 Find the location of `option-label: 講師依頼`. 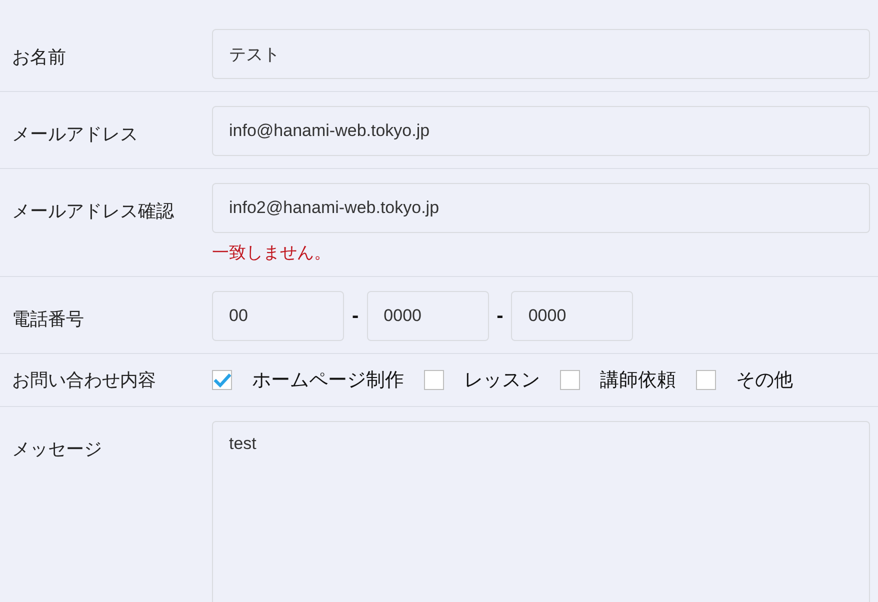

option-label: 講師依頼 is located at coordinates (638, 381).